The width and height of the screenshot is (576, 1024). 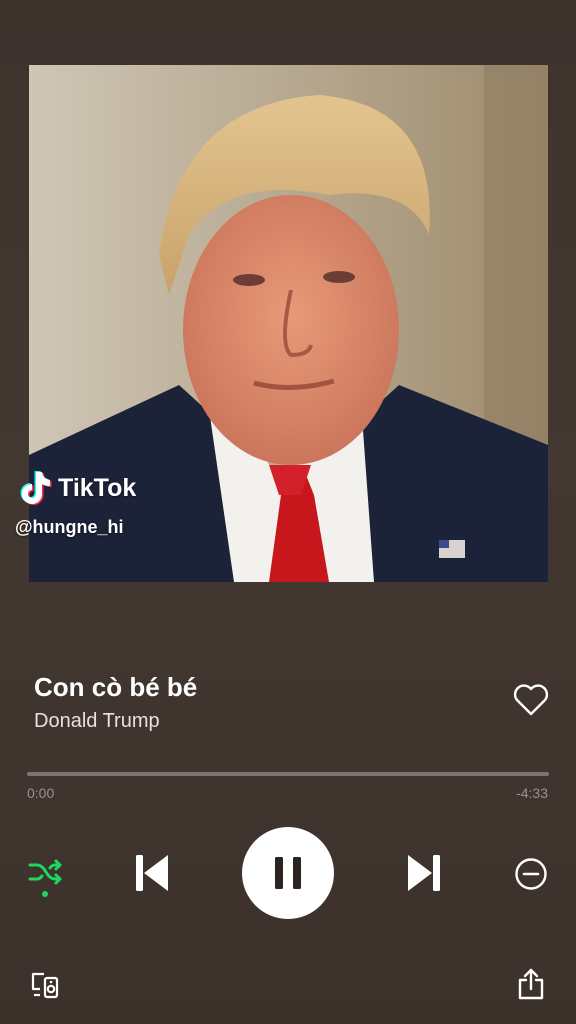 I want to click on skip-next-icon, so click(x=424, y=873).